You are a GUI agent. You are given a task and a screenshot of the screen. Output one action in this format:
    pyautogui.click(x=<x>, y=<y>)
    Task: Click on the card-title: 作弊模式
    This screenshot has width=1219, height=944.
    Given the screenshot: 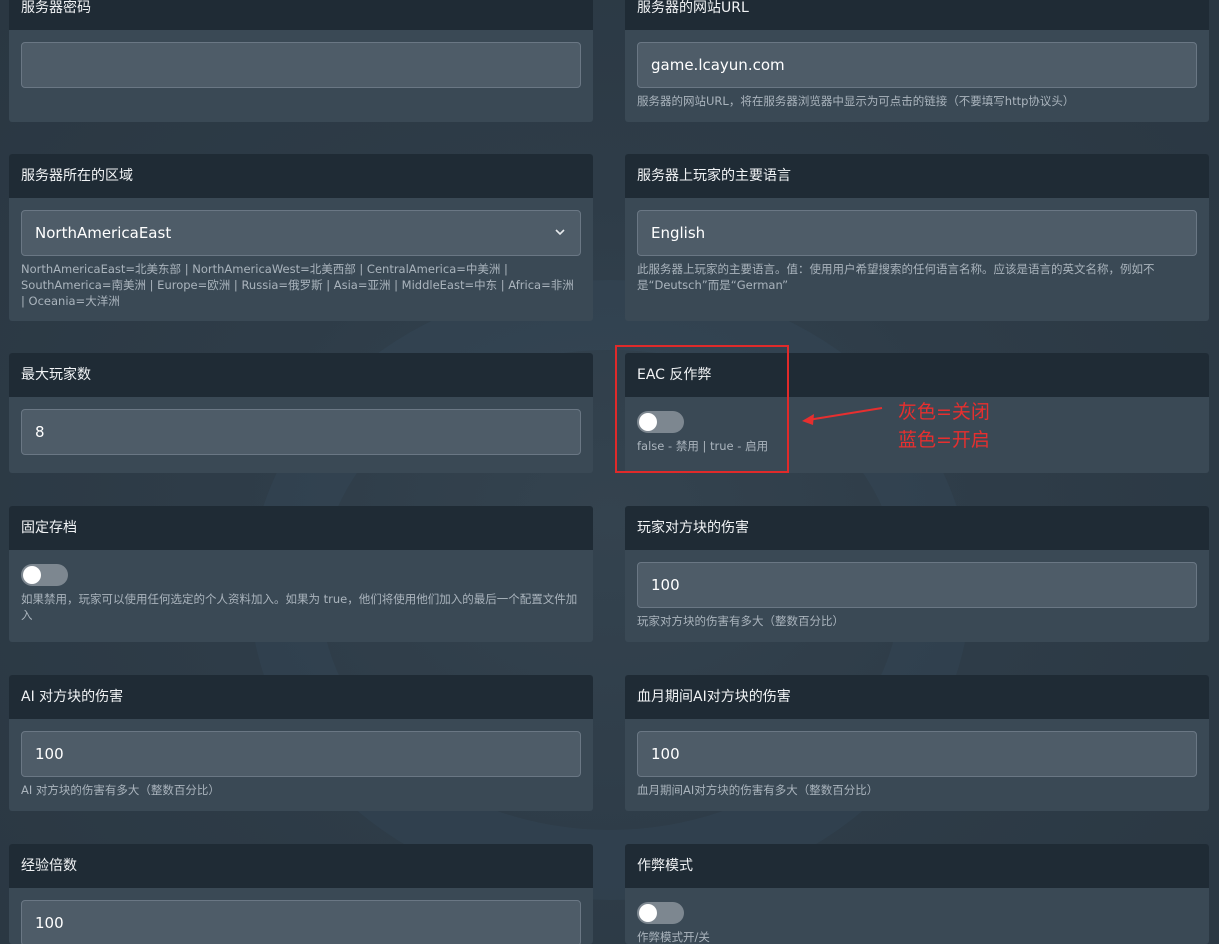 What is the action you would take?
    pyautogui.click(x=917, y=866)
    